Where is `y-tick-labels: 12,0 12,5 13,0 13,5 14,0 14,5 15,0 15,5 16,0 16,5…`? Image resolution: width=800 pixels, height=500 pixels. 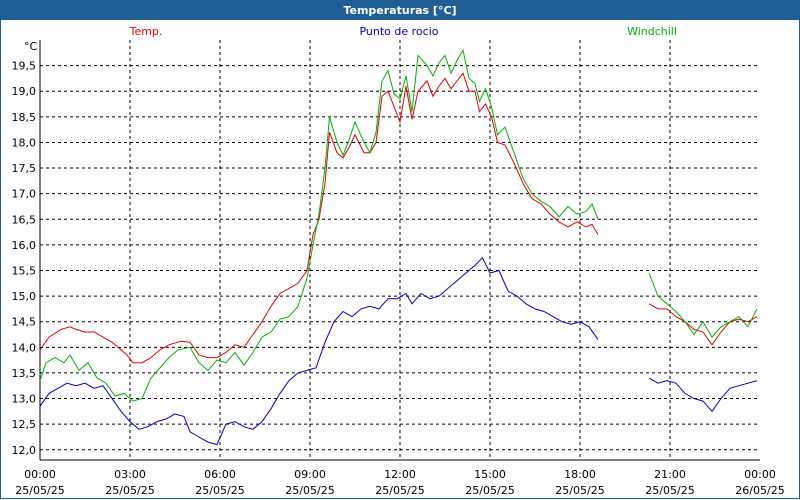
y-tick-labels: 12,0 12,5 13,0 13,5 14,0 14,5 15,0 15,5 16,0 16,5… is located at coordinates (24, 258).